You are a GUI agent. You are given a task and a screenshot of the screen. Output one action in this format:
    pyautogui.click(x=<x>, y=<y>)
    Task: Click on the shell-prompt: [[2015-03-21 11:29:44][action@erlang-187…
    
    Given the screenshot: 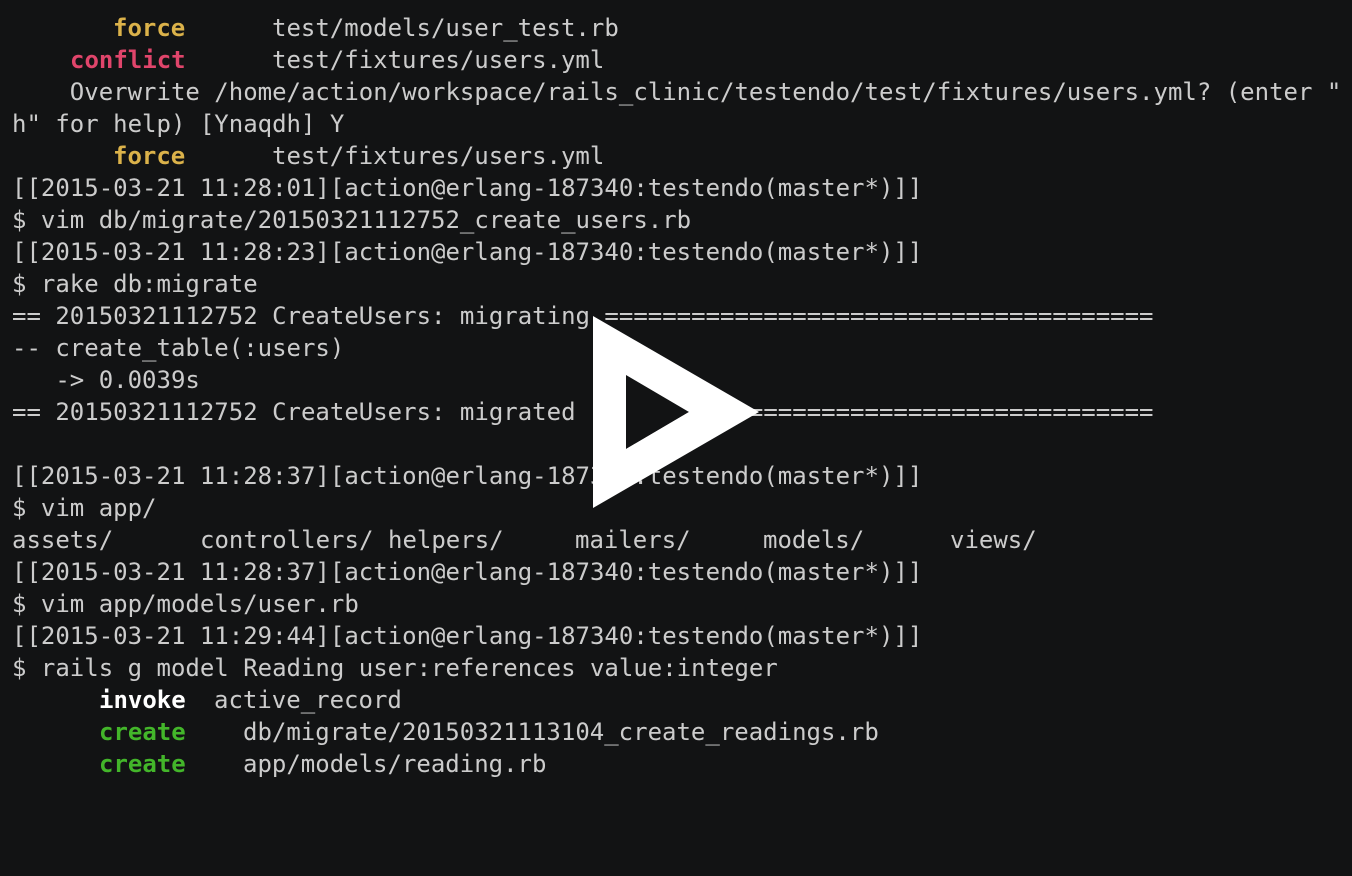 What is the action you would take?
    pyautogui.click(x=467, y=636)
    